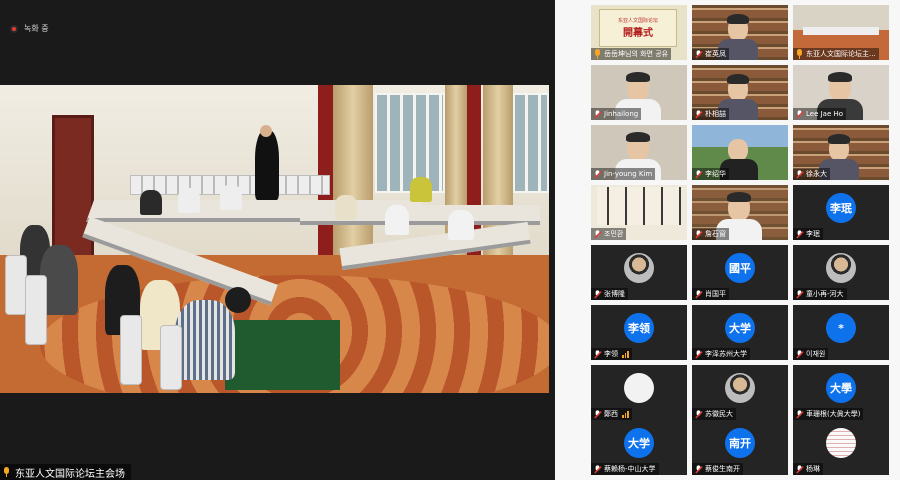  I want to click on participant-tile: 李绍华, so click(740, 152).